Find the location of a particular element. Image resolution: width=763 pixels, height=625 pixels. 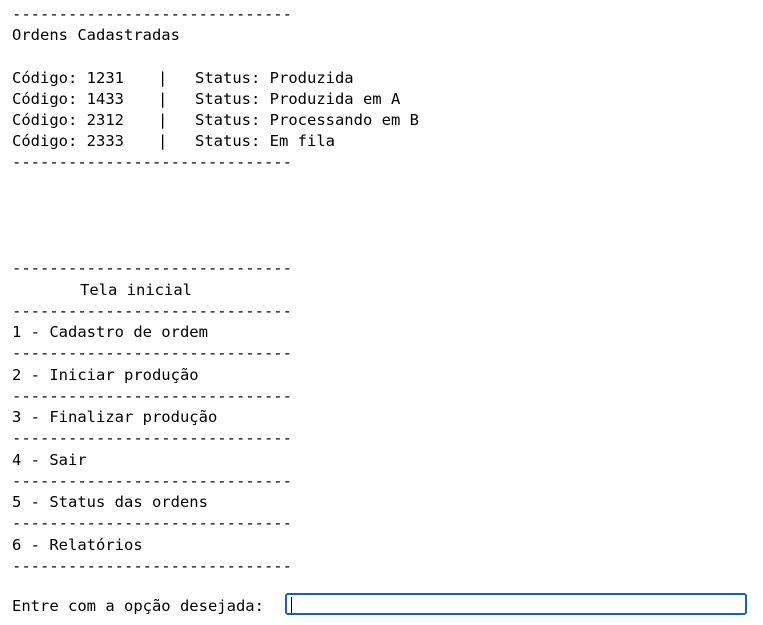

menu-title: Tela inicial is located at coordinates (136, 290).